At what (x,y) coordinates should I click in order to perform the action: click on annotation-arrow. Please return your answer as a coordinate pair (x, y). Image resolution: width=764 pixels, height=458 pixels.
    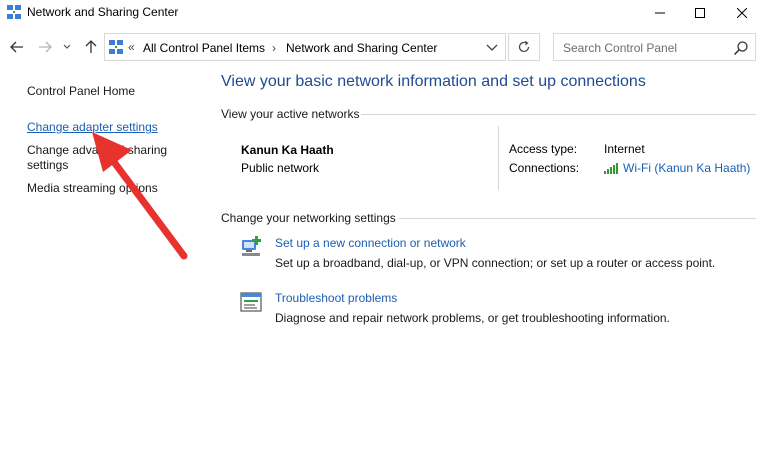
    Looking at the image, I should click on (140, 196).